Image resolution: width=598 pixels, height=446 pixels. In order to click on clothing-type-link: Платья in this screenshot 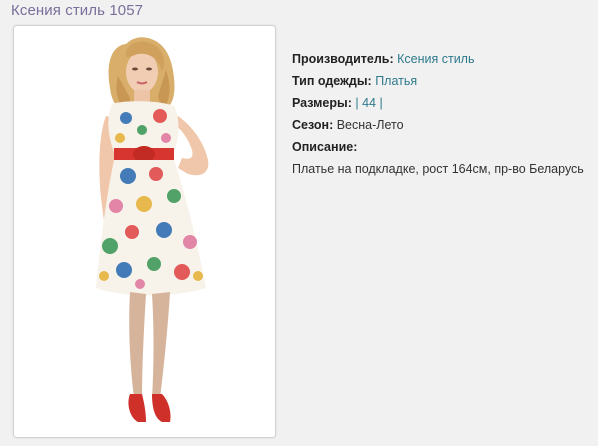, I will do `click(396, 81)`.